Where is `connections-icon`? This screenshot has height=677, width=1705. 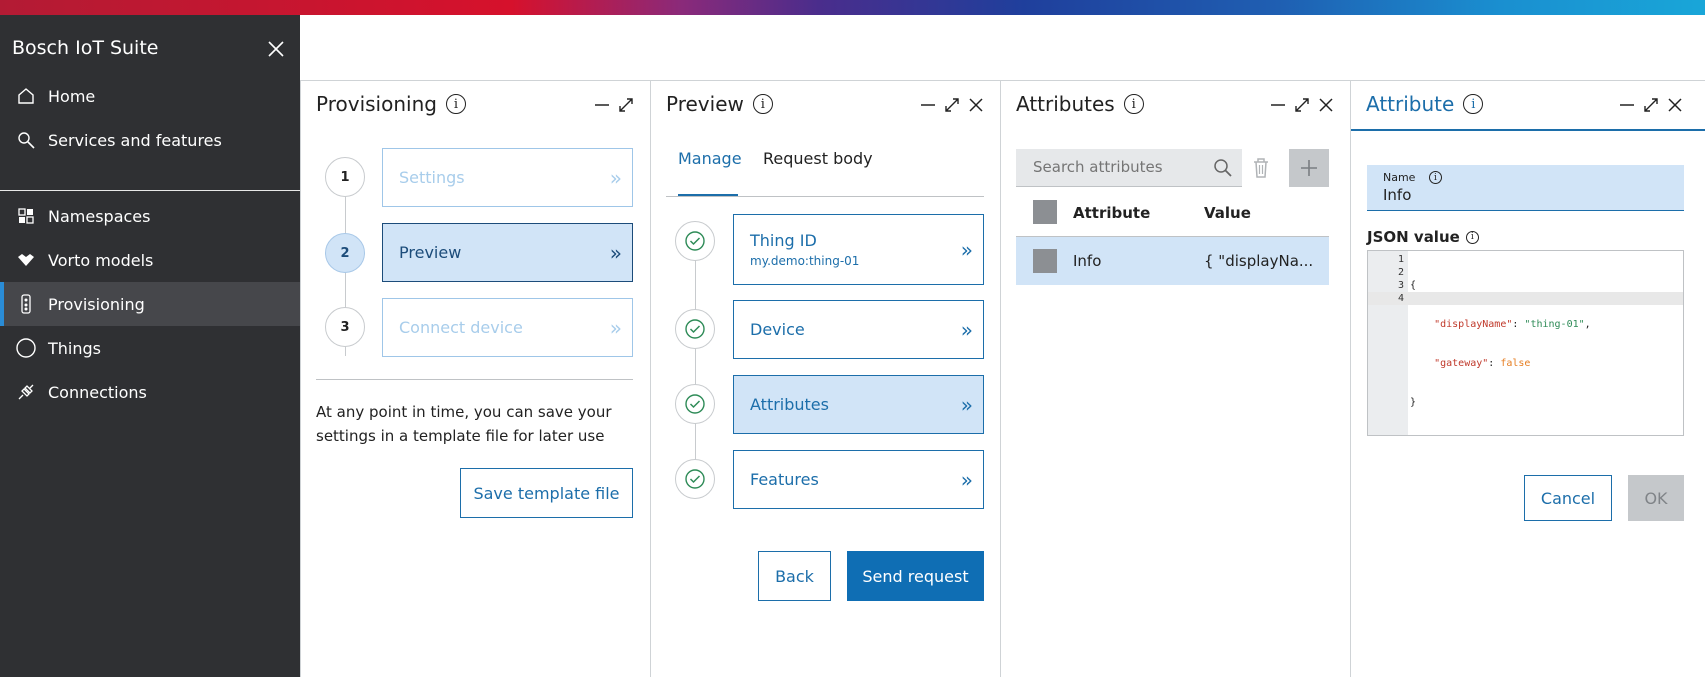 connections-icon is located at coordinates (26, 392).